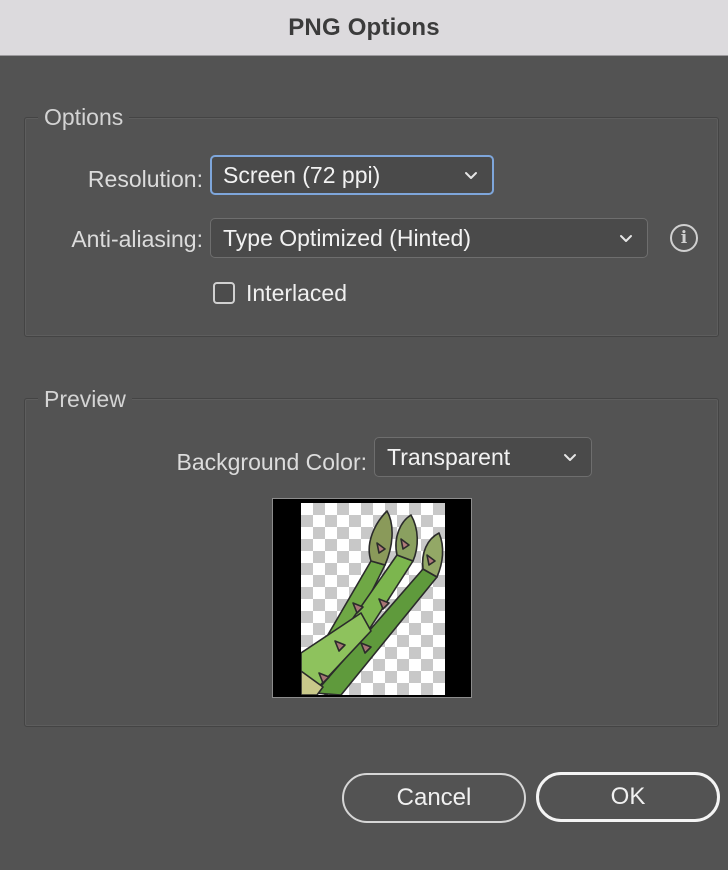  I want to click on interlaced-checkbox, so click(224, 293).